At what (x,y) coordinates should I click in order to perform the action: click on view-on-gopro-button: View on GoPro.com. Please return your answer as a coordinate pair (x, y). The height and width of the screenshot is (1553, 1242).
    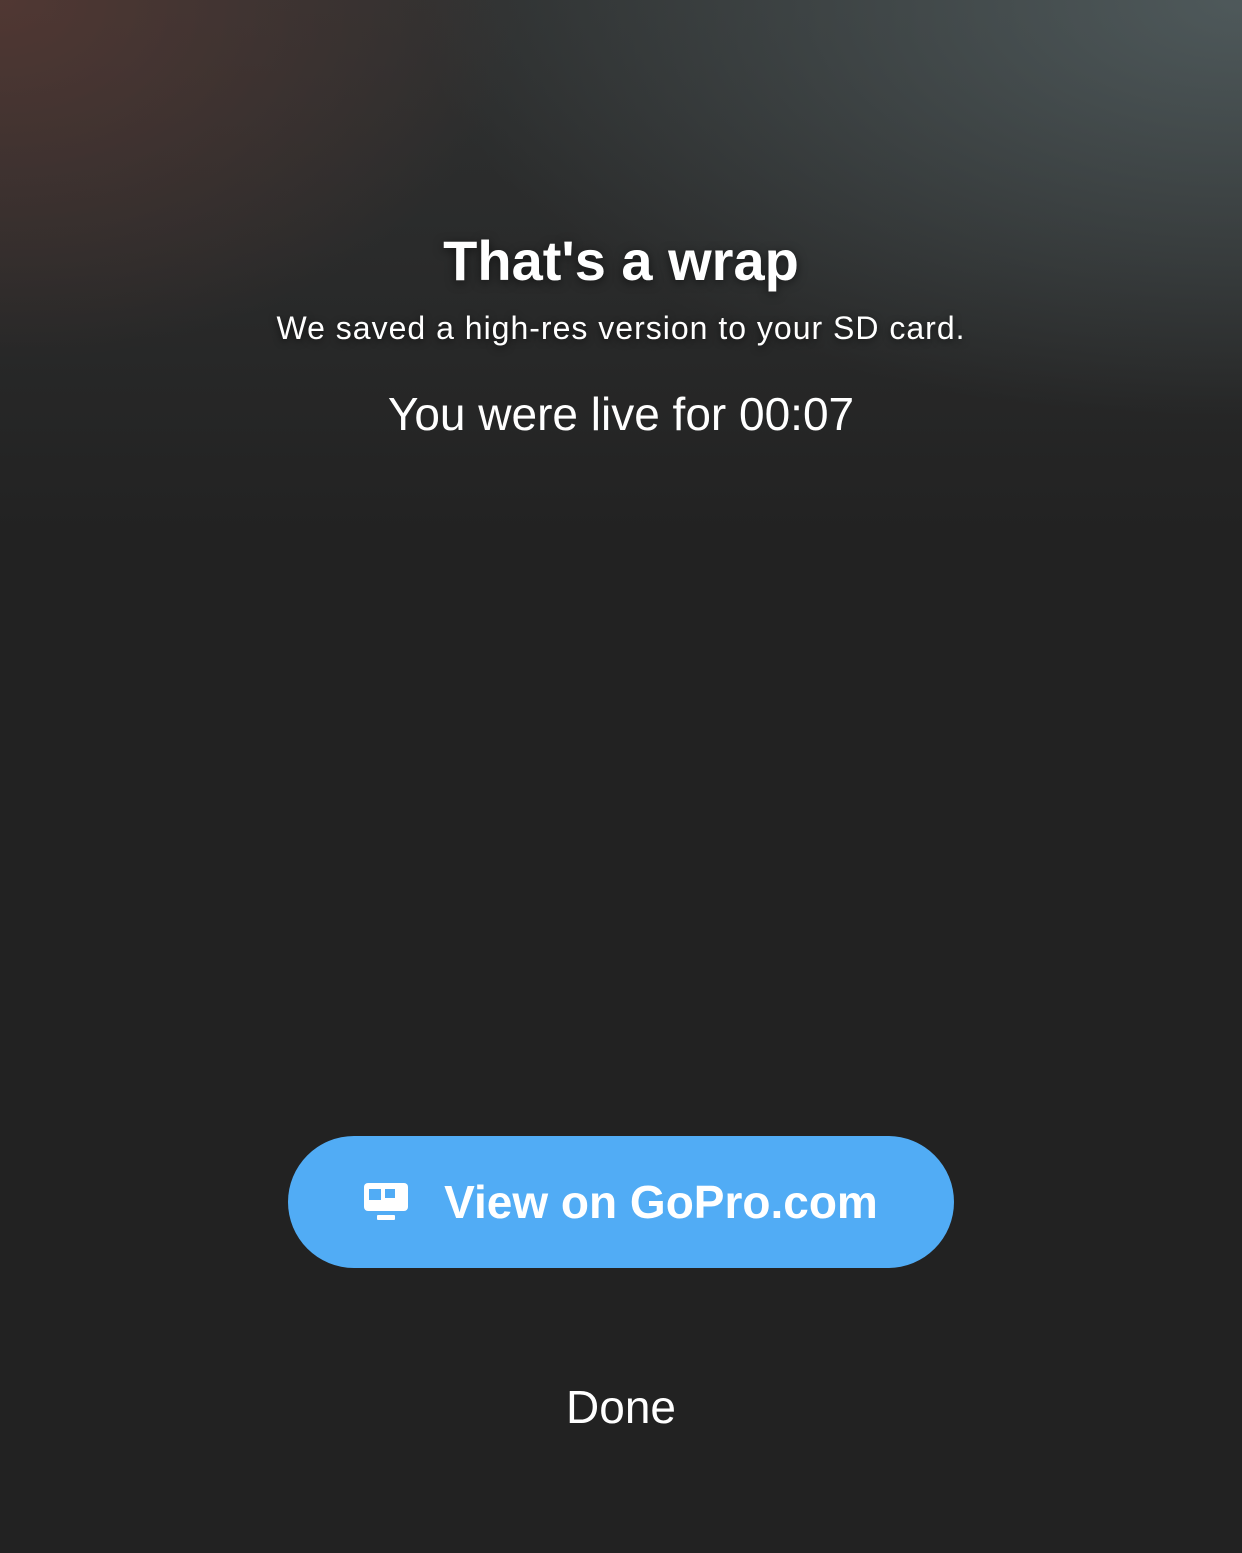
    Looking at the image, I should click on (621, 1202).